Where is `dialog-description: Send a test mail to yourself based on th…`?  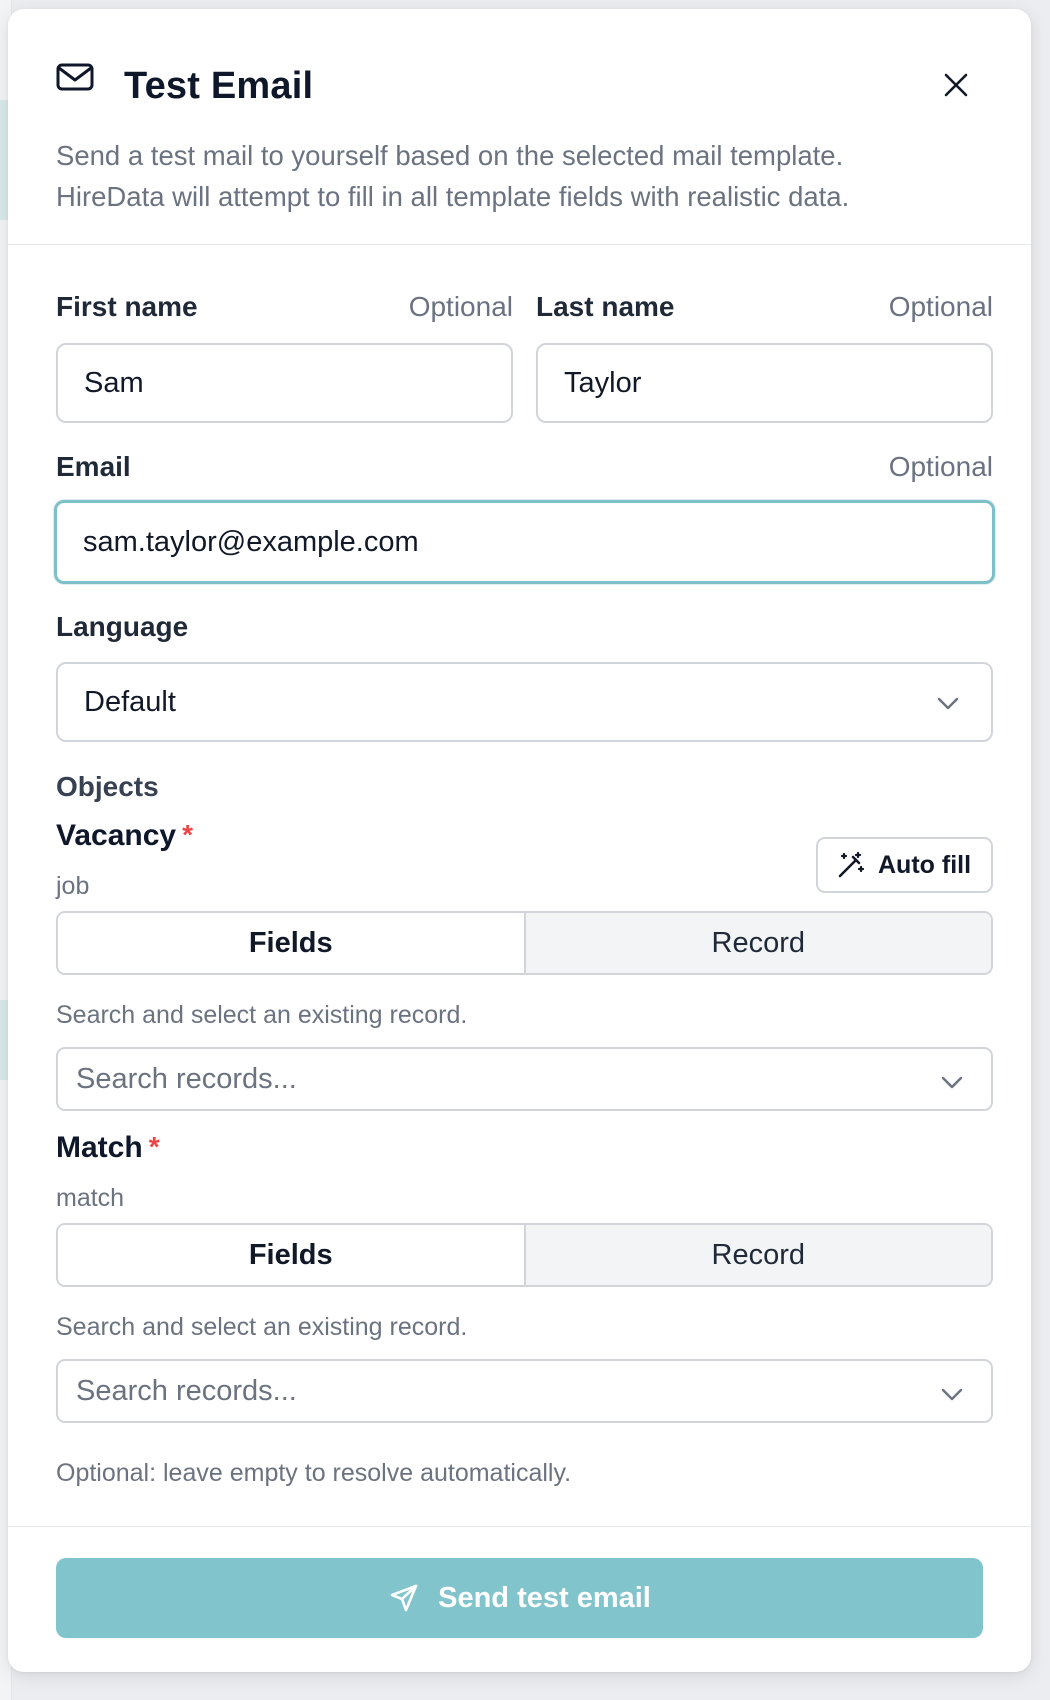 dialog-description: Send a test mail to yourself based on th… is located at coordinates (453, 176).